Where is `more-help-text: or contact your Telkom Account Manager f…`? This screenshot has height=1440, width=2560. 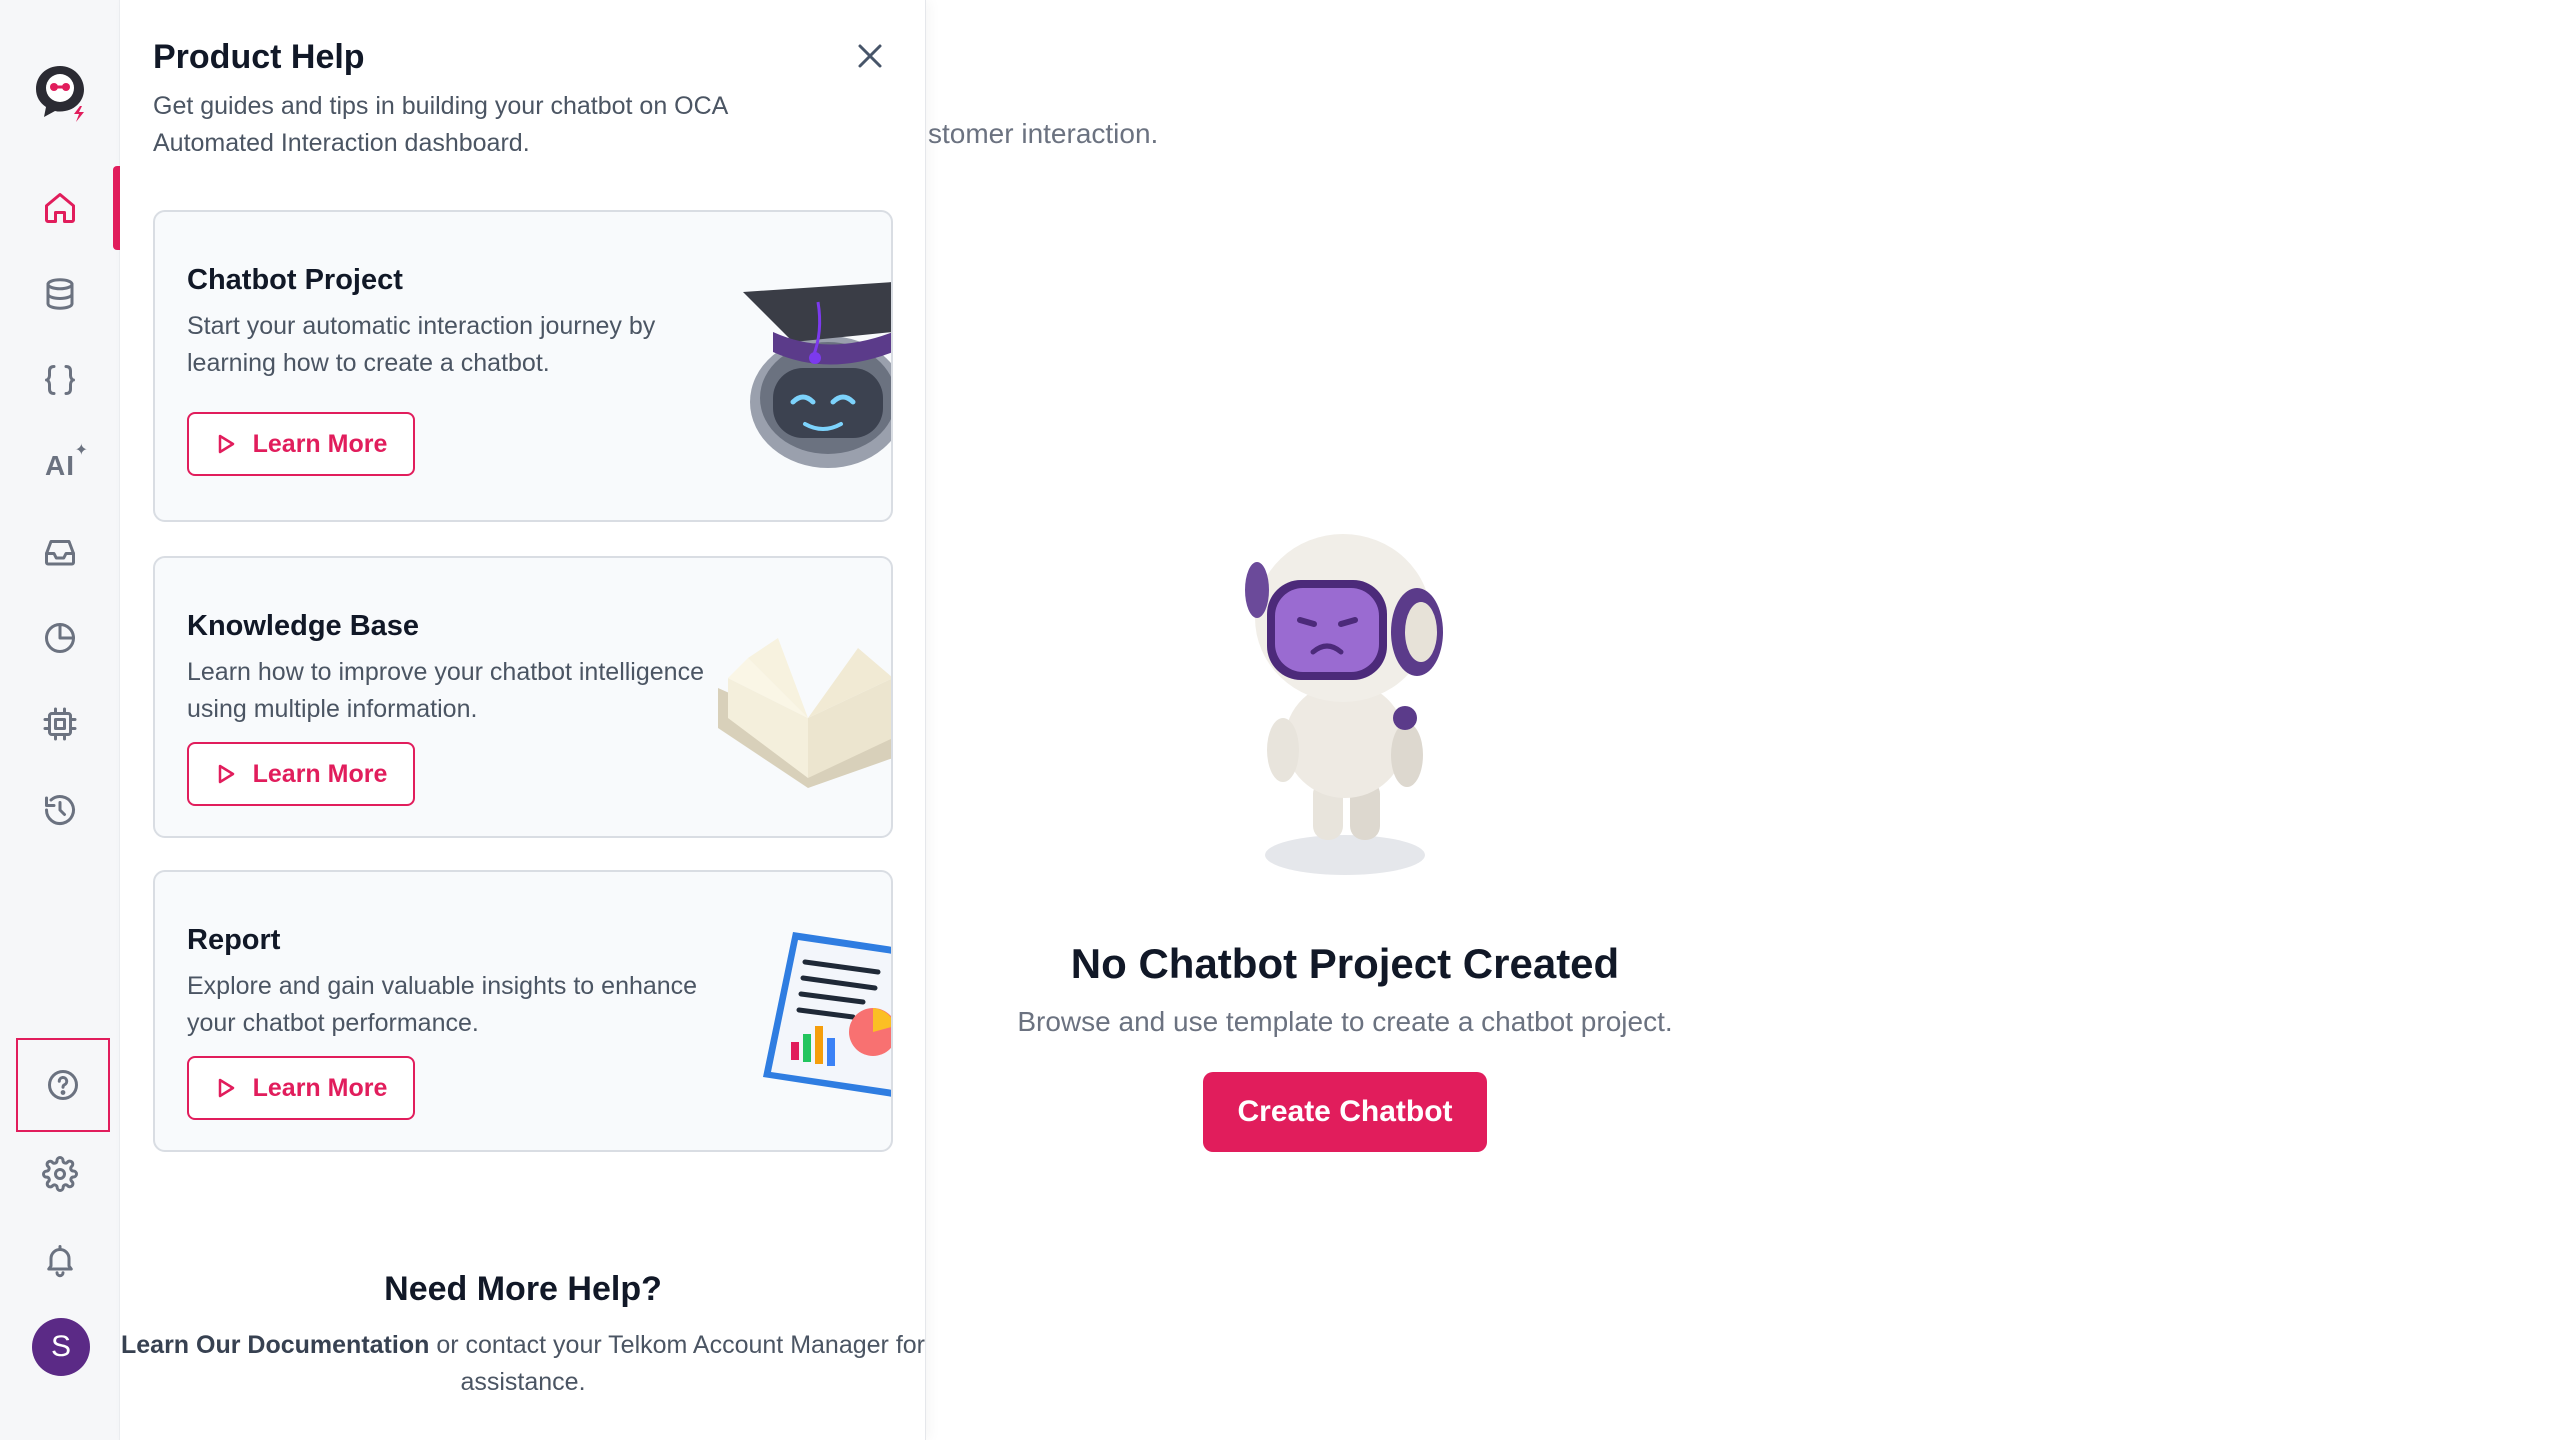
more-help-text: or contact your Telkom Account Manager f… is located at coordinates (677, 1363).